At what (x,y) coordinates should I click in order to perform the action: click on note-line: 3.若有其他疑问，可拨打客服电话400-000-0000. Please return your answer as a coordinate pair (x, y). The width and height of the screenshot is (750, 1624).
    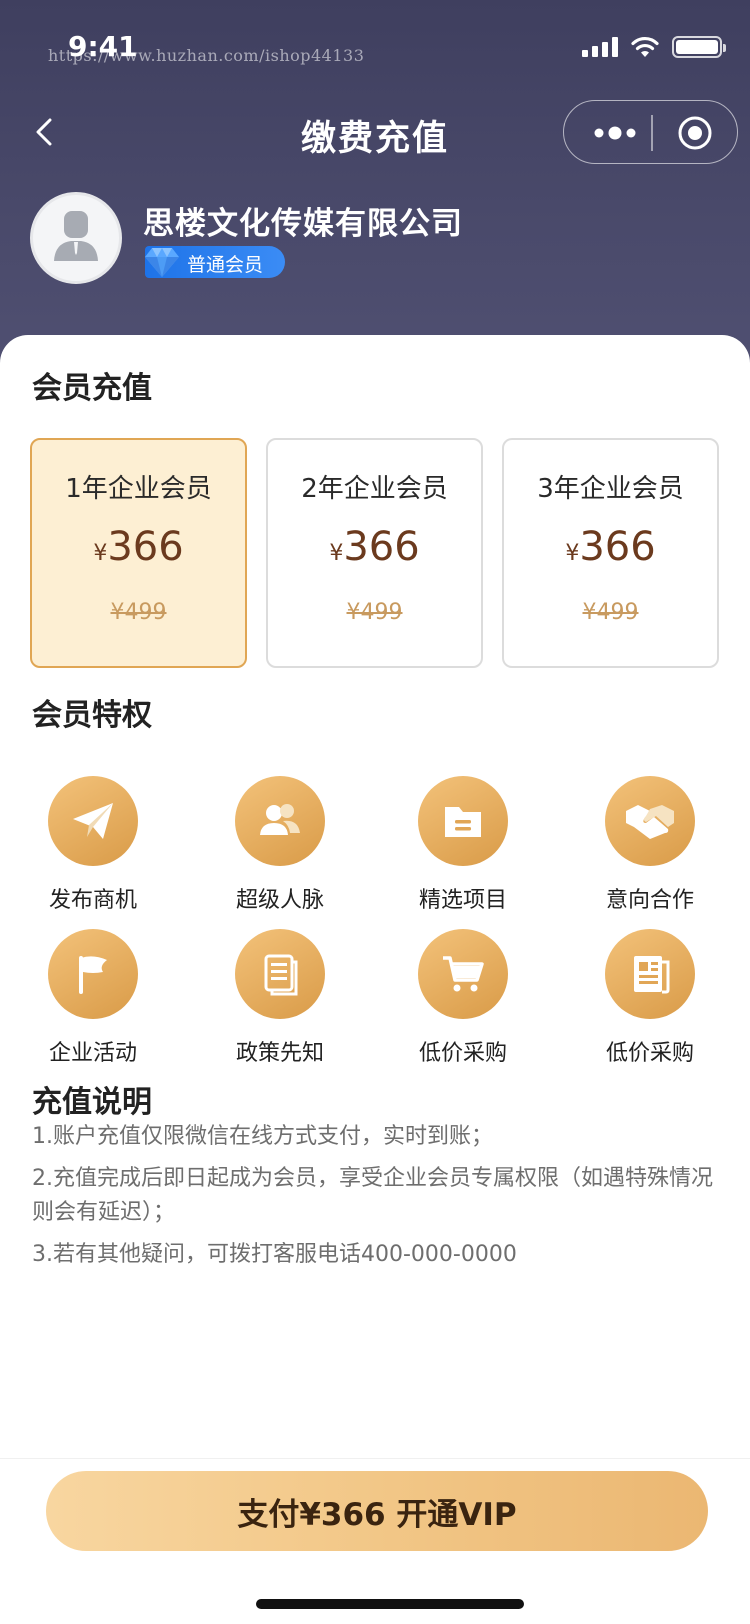
    Looking at the image, I should click on (274, 1254).